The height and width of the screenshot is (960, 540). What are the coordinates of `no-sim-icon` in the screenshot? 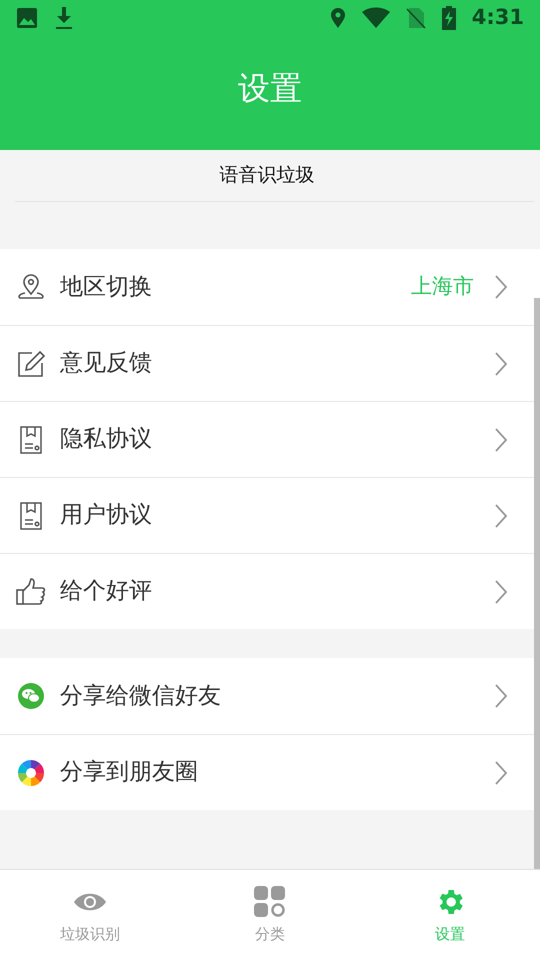 It's located at (416, 18).